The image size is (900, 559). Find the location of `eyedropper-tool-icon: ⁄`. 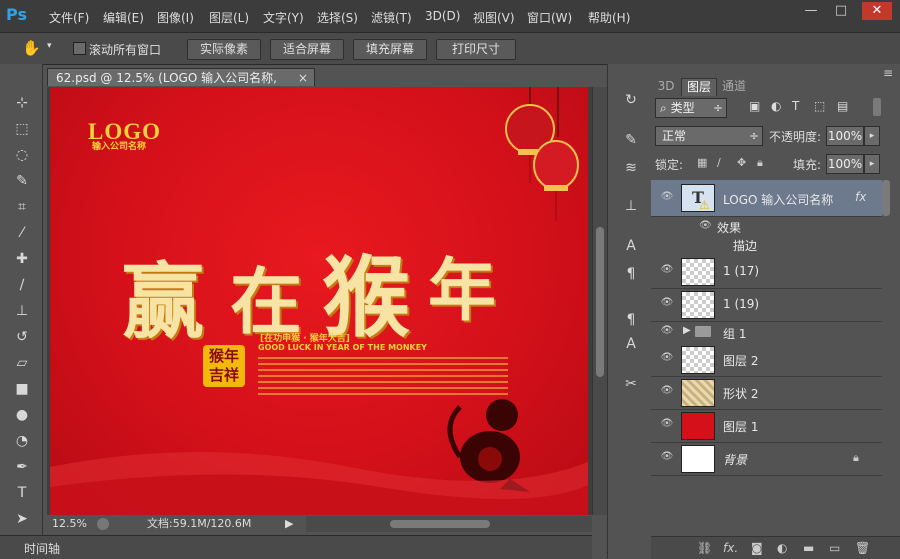

eyedropper-tool-icon: ⁄ is located at coordinates (22, 233).